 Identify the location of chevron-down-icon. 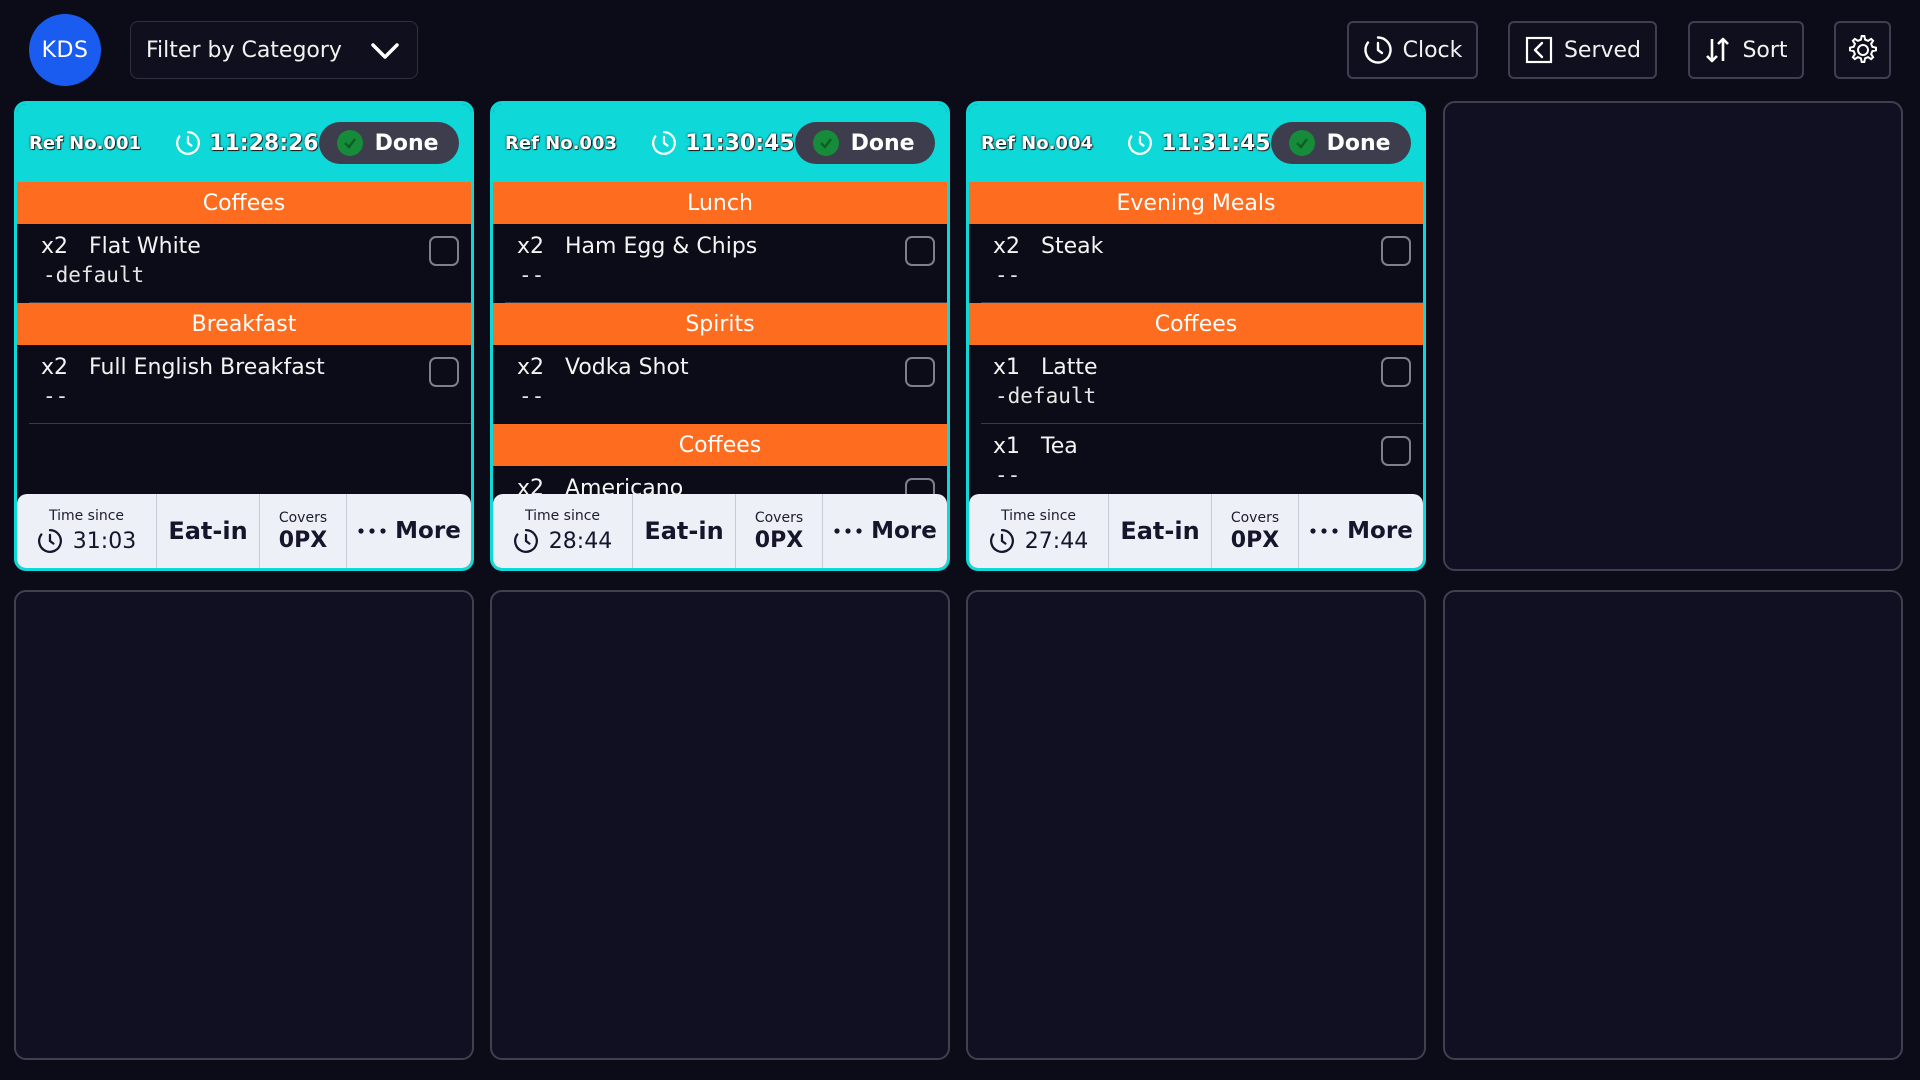
(385, 51).